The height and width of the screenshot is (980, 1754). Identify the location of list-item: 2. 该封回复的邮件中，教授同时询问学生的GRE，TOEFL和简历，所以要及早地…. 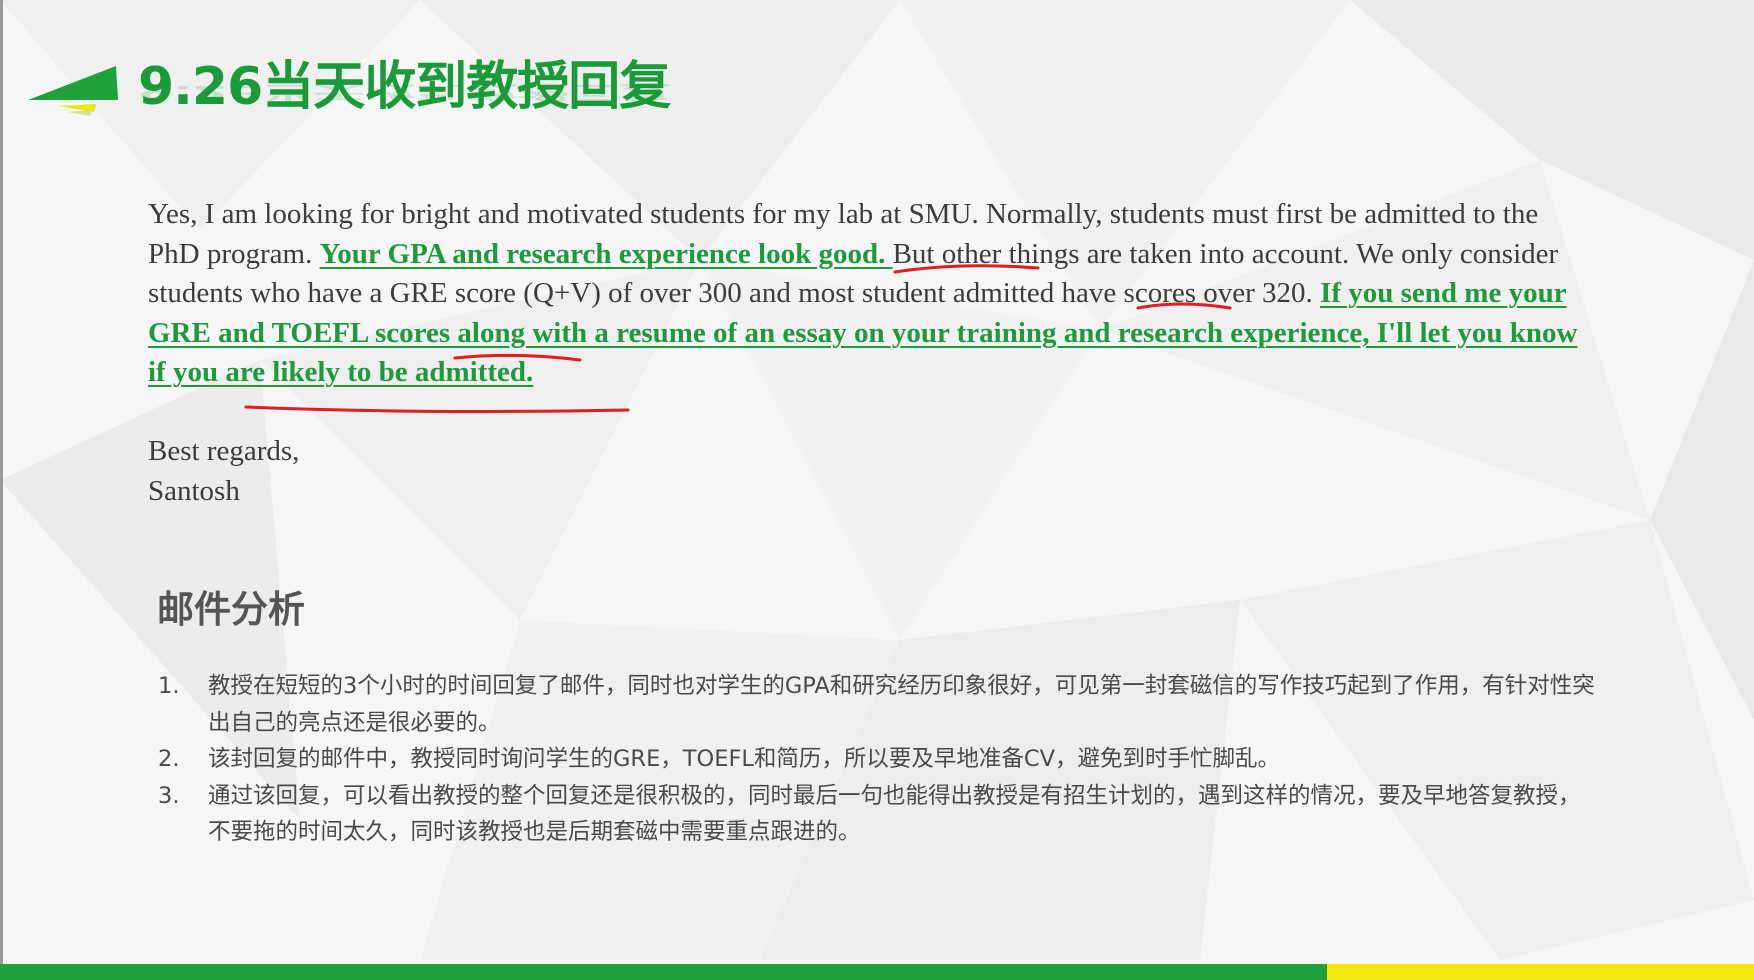
(876, 759).